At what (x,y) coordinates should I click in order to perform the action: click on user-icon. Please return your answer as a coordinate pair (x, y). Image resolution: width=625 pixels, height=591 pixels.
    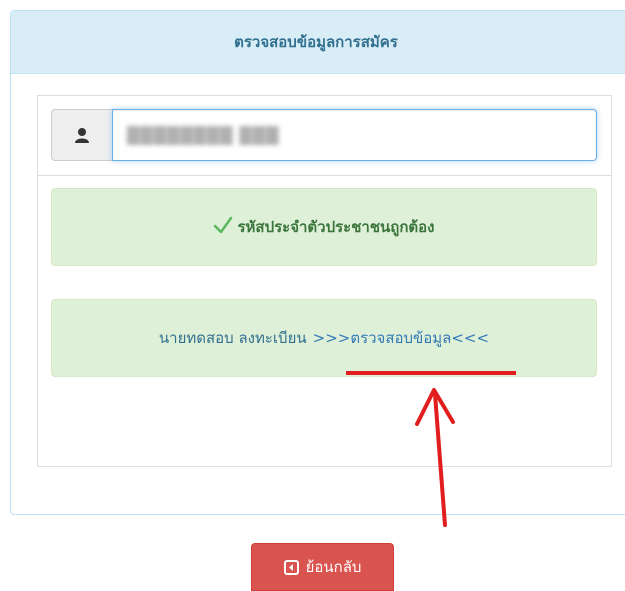
    Looking at the image, I should click on (81, 135).